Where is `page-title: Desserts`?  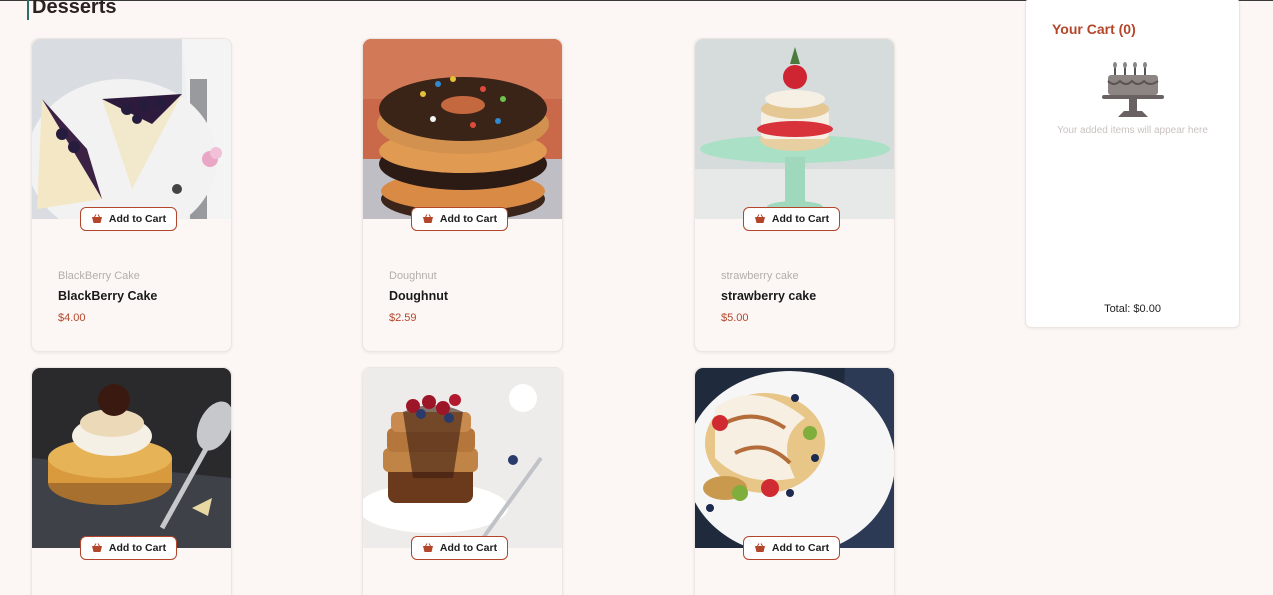 page-title: Desserts is located at coordinates (72, 10).